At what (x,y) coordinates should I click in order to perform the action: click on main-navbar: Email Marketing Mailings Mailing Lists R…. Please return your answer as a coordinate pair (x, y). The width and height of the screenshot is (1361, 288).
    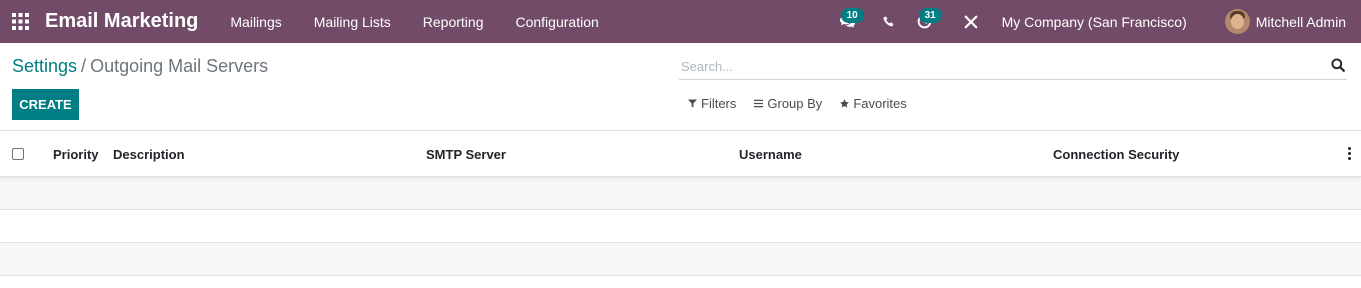
    Looking at the image, I should click on (680, 21).